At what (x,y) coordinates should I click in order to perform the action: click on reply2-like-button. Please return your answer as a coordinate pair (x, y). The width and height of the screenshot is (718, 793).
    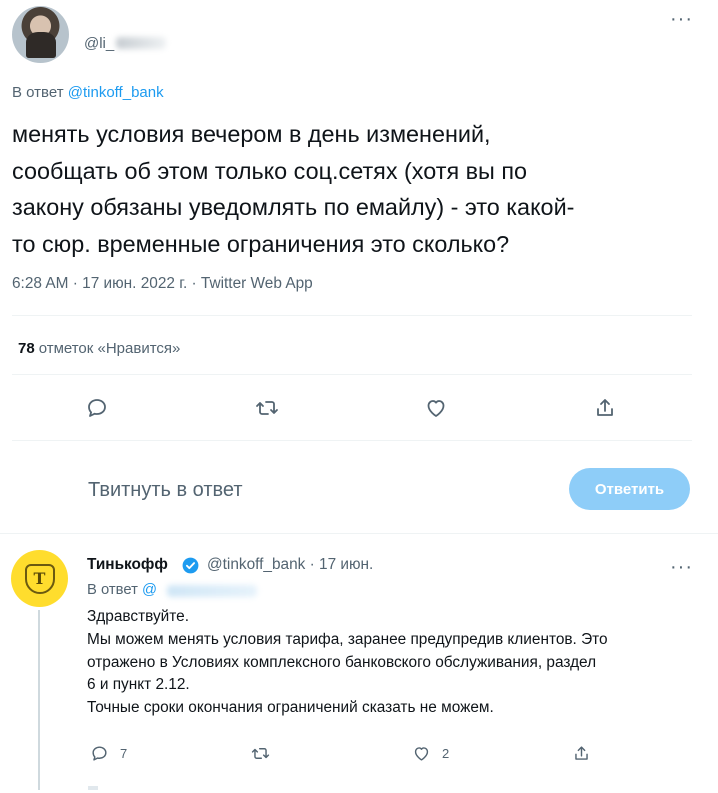
    Looking at the image, I should click on (421, 753).